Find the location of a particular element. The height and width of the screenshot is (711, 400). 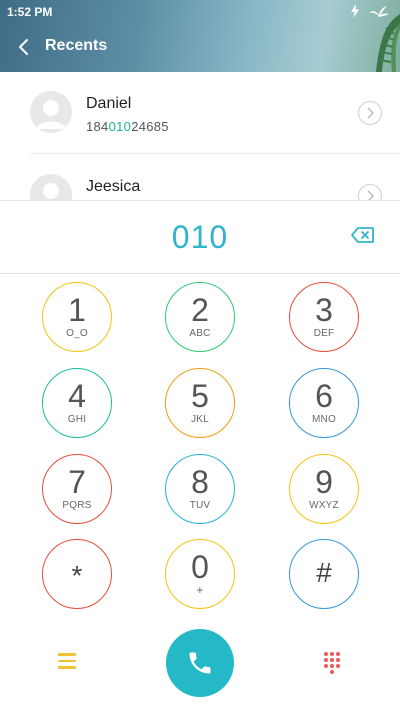

key-star: * is located at coordinates (77, 574).